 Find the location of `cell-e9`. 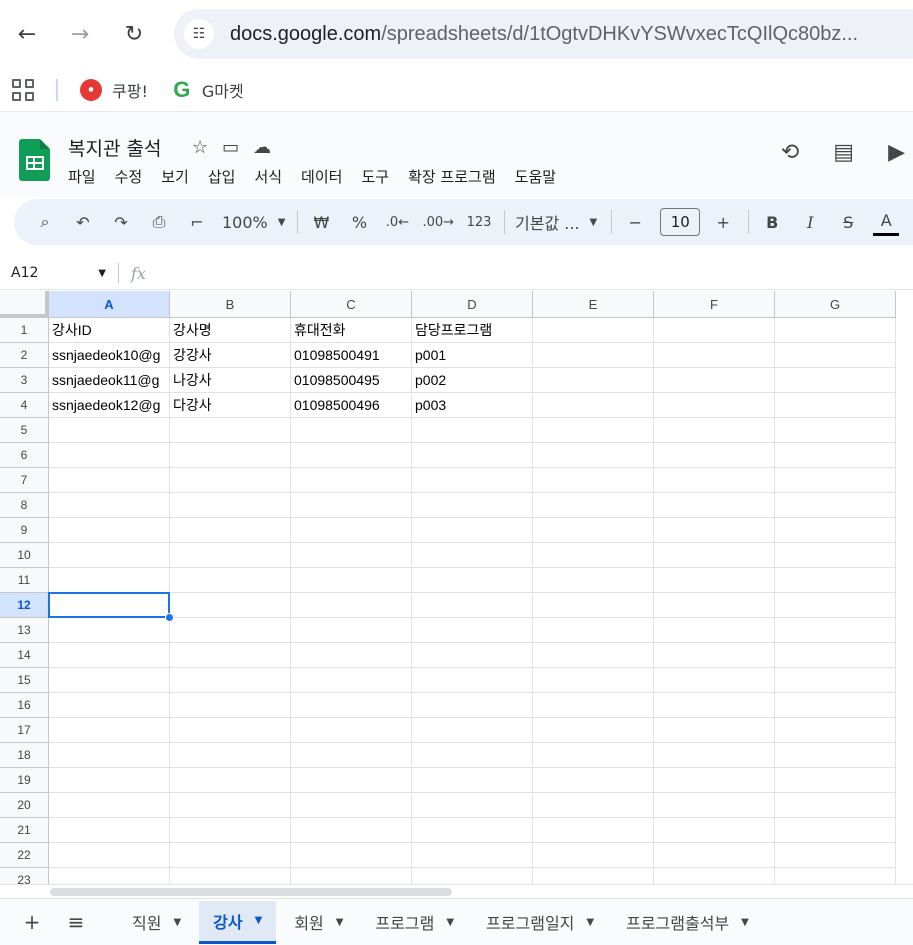

cell-e9 is located at coordinates (593, 530).